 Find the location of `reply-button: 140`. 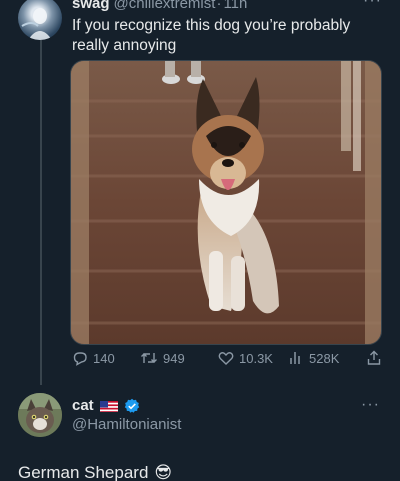

reply-button: 140 is located at coordinates (93, 358).